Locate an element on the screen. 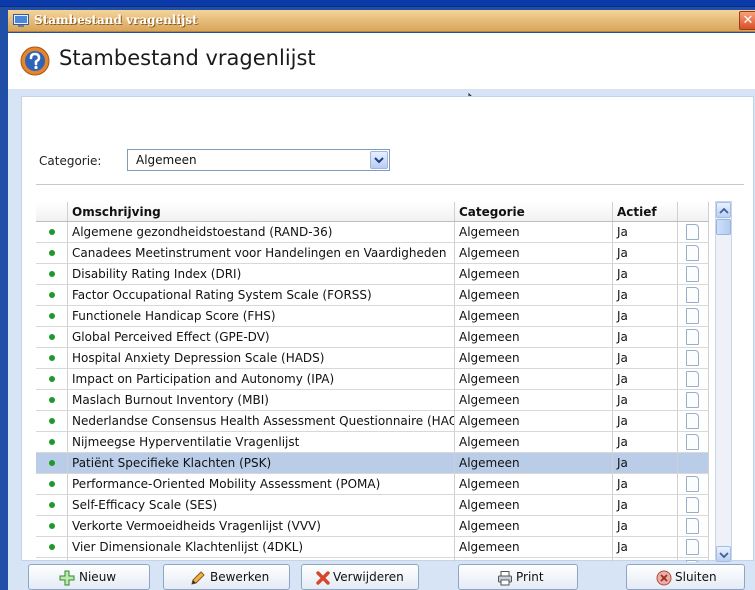  column-header-categorie: Categorie is located at coordinates (534, 211).